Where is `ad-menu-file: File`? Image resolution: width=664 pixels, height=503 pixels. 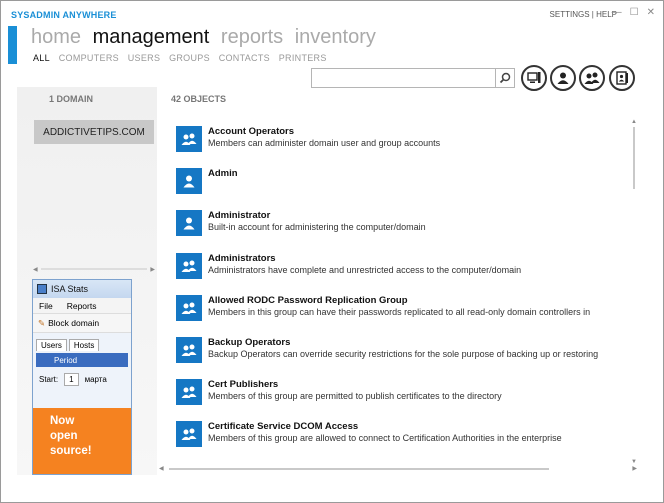 ad-menu-file: File is located at coordinates (46, 305).